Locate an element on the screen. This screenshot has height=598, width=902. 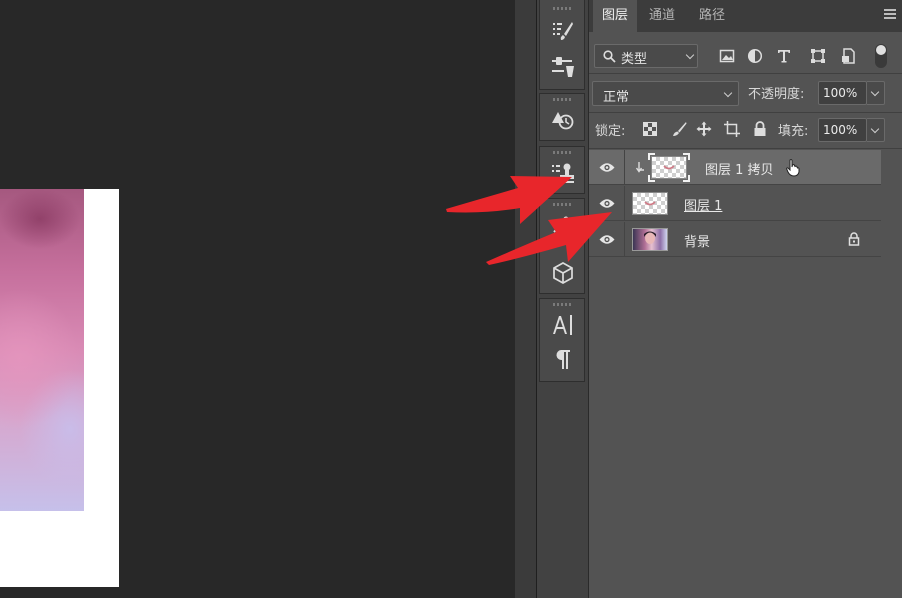
layer-row-copy: 图层 1 拷贝 is located at coordinates (735, 167).